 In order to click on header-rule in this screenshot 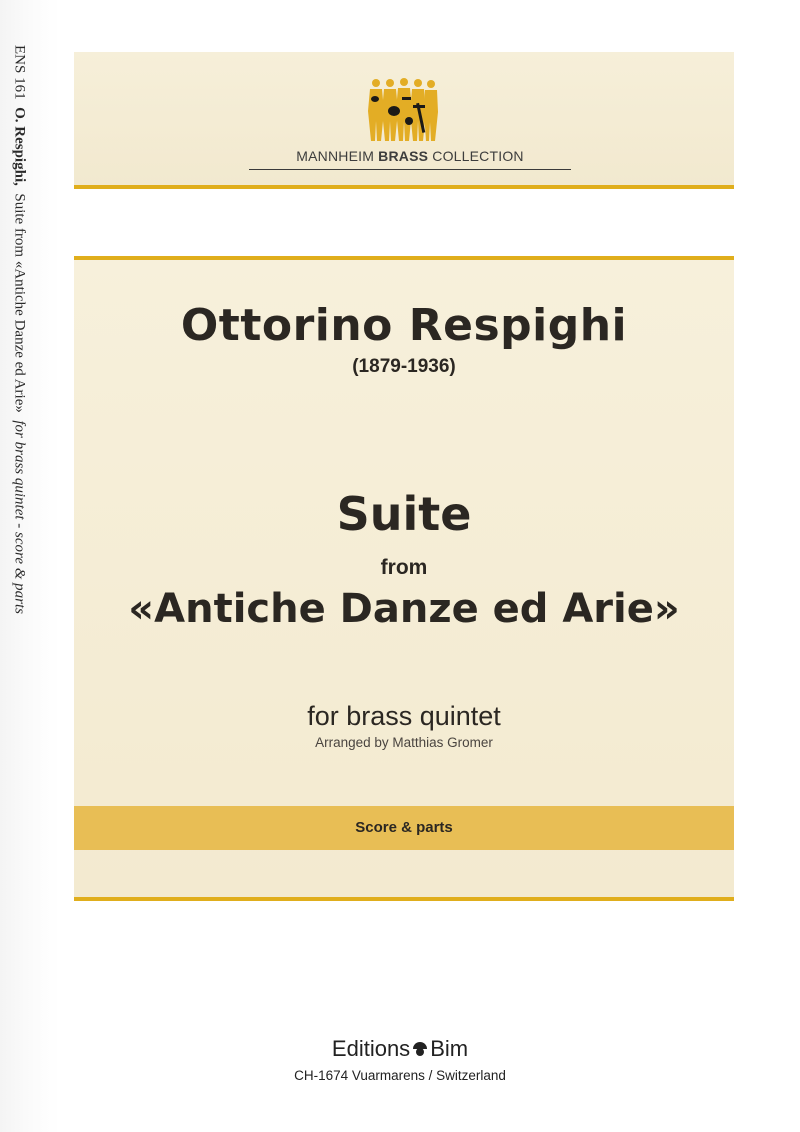, I will do `click(404, 187)`.